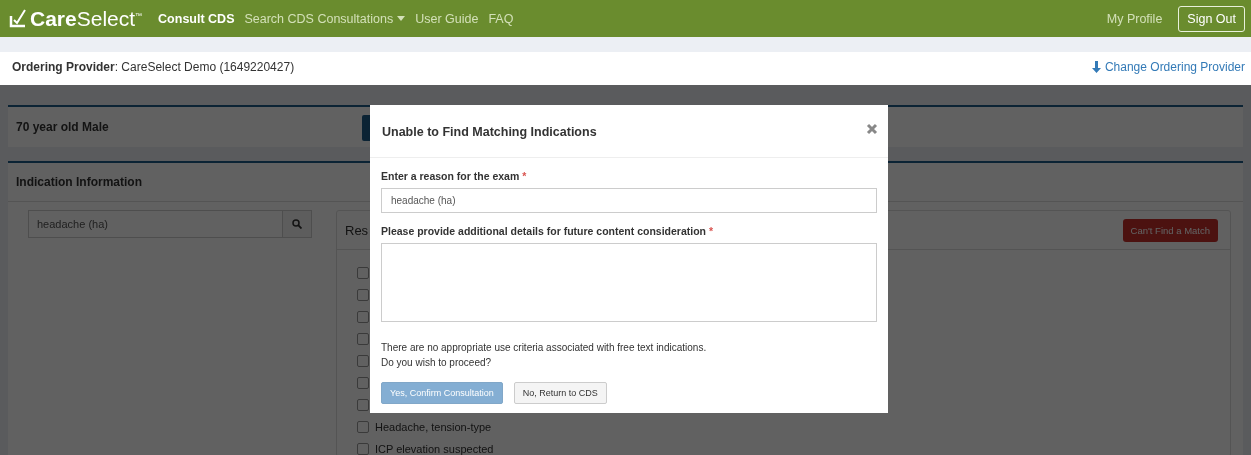  Describe the element at coordinates (872, 129) in the screenshot. I see `close-icon` at that location.